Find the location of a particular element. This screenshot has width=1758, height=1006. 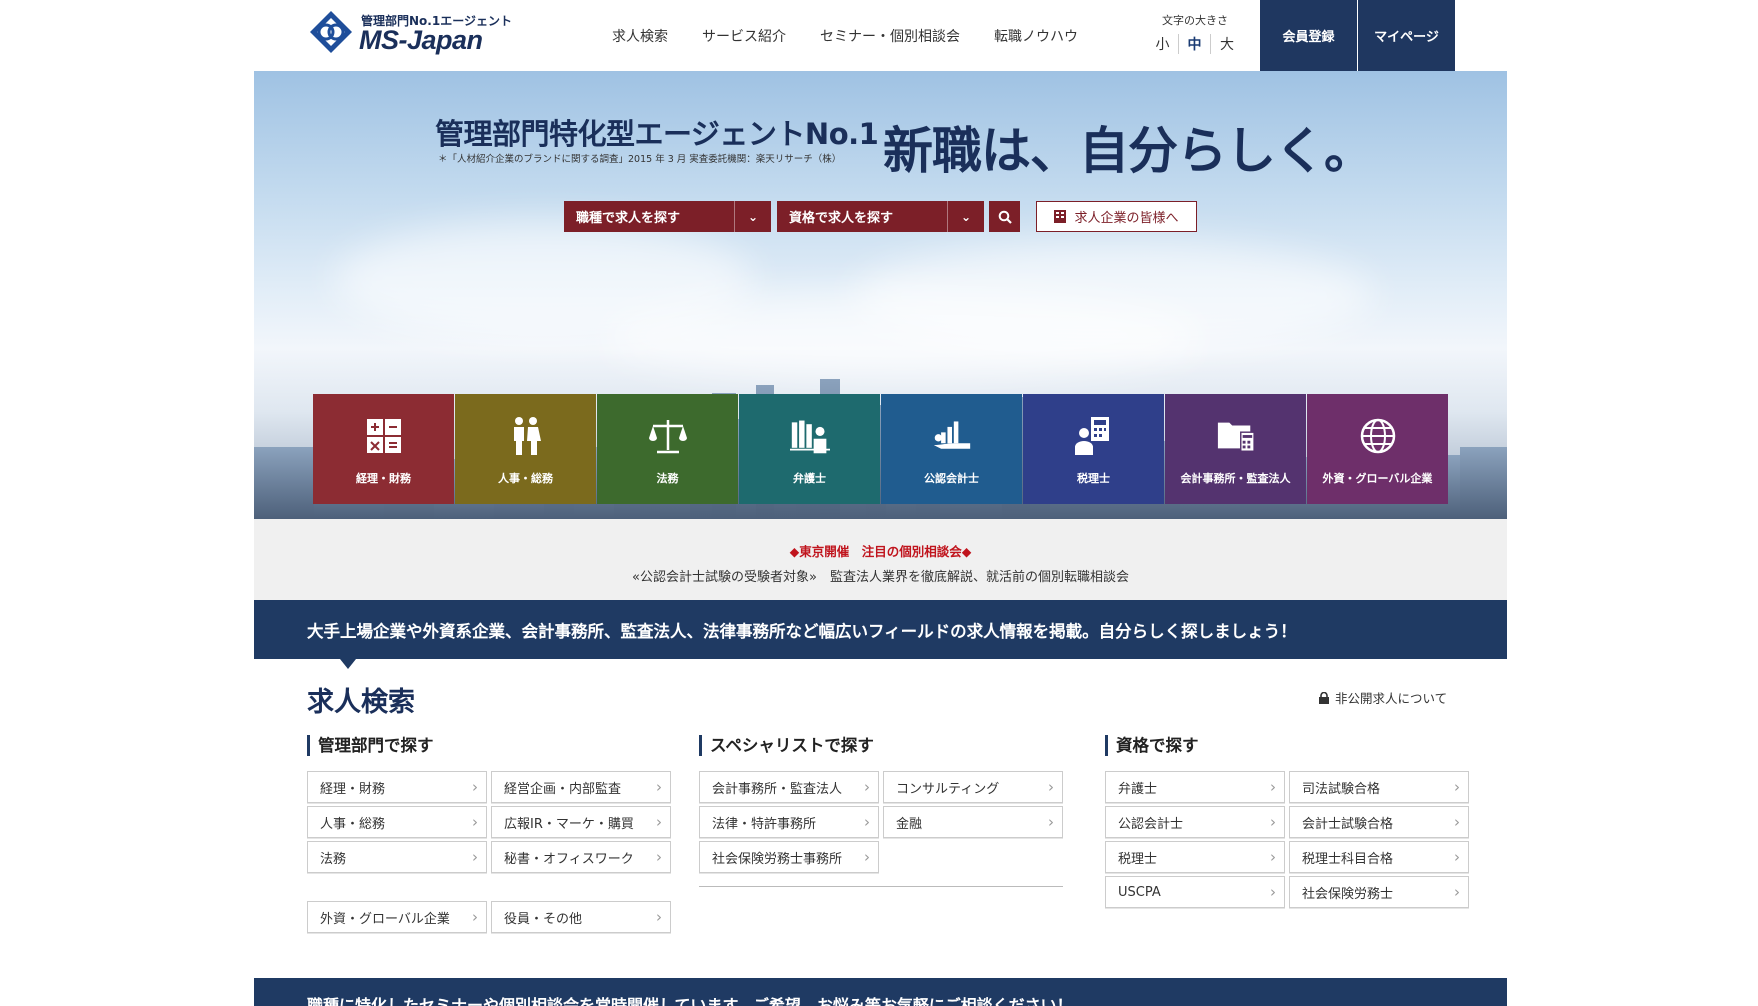

link-hr: 人事・総務 is located at coordinates (397, 822).